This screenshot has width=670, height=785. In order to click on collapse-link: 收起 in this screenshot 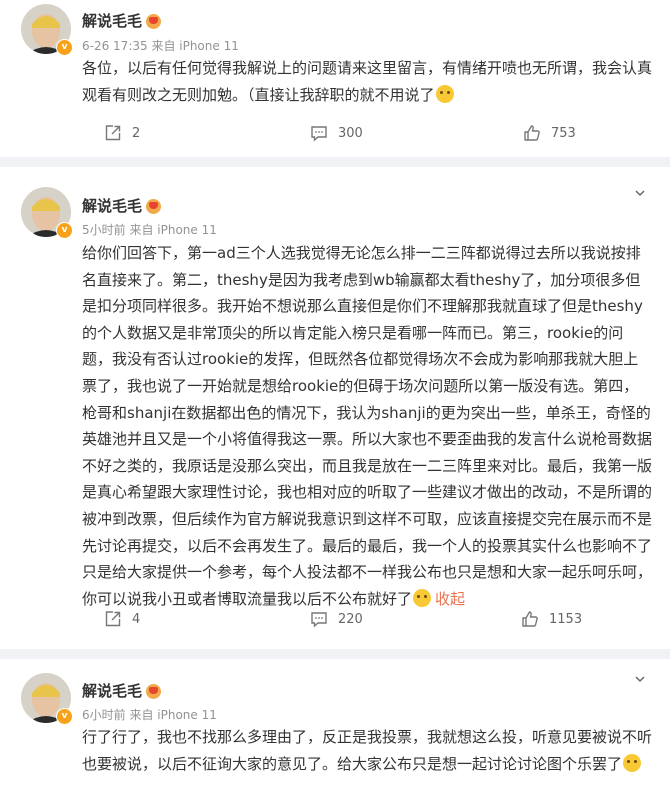, I will do `click(450, 599)`.